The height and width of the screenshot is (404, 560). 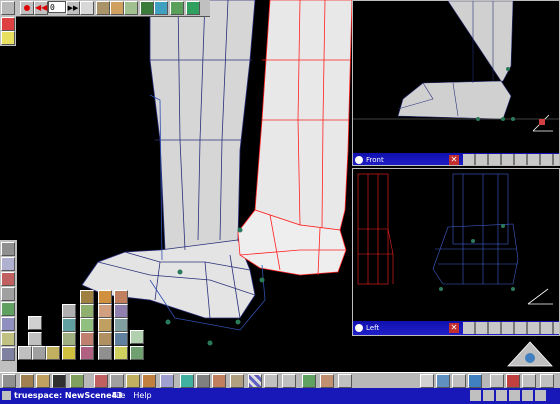 I want to click on cone-icon, so click(x=121, y=325).